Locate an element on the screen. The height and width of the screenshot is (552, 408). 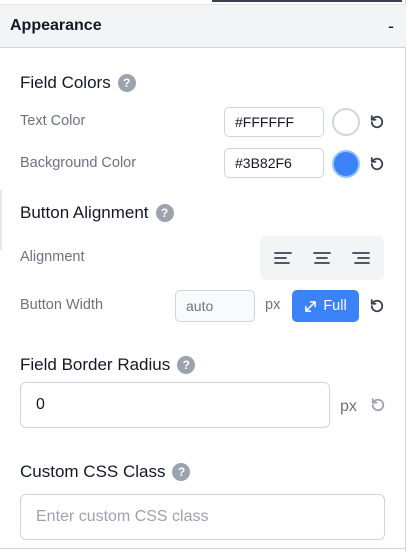
button-alignment-title: Button Alignment ? is located at coordinates (97, 213).